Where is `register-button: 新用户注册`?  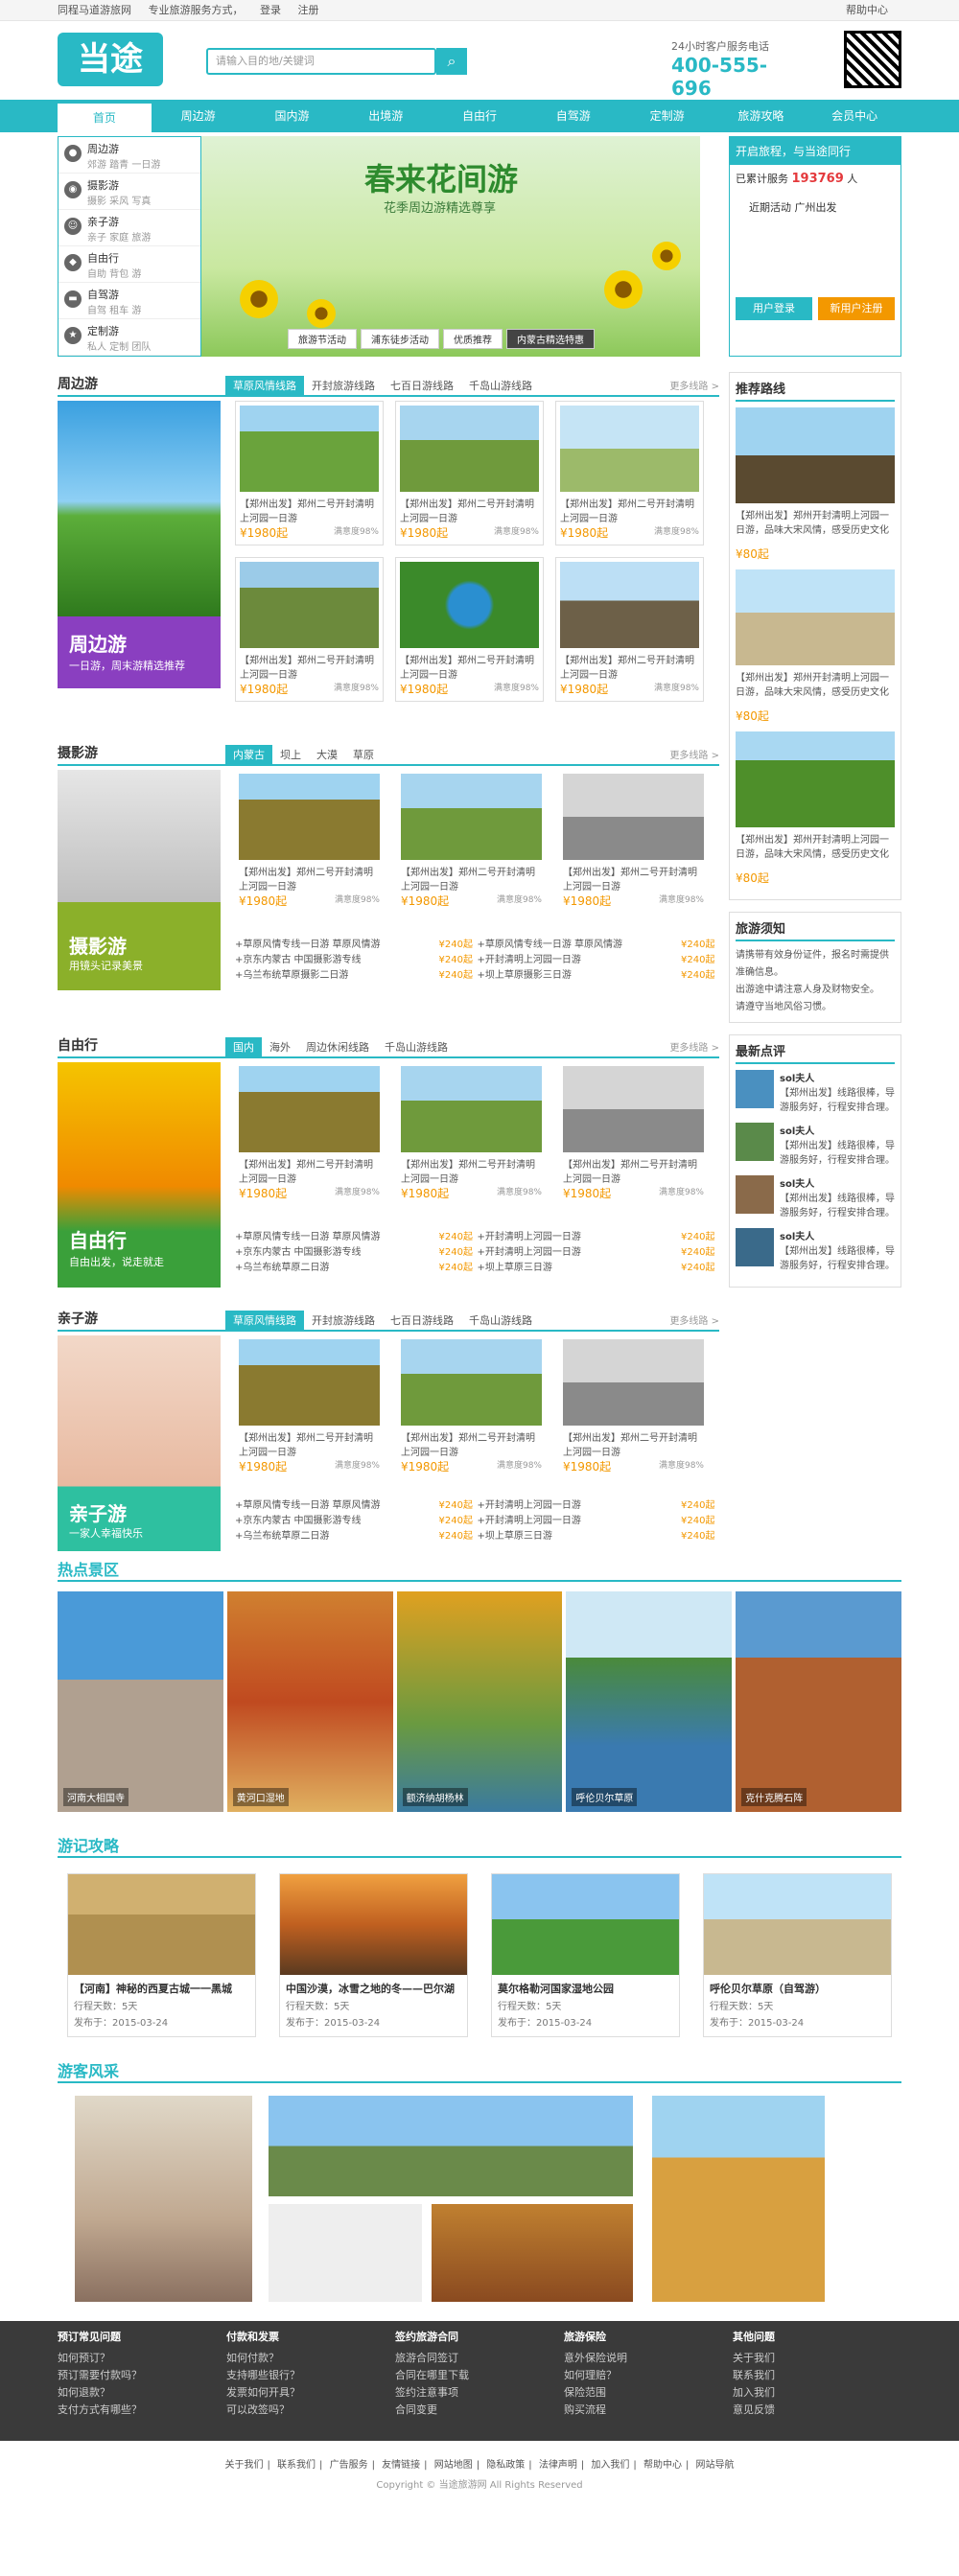 register-button: 新用户注册 is located at coordinates (856, 308).